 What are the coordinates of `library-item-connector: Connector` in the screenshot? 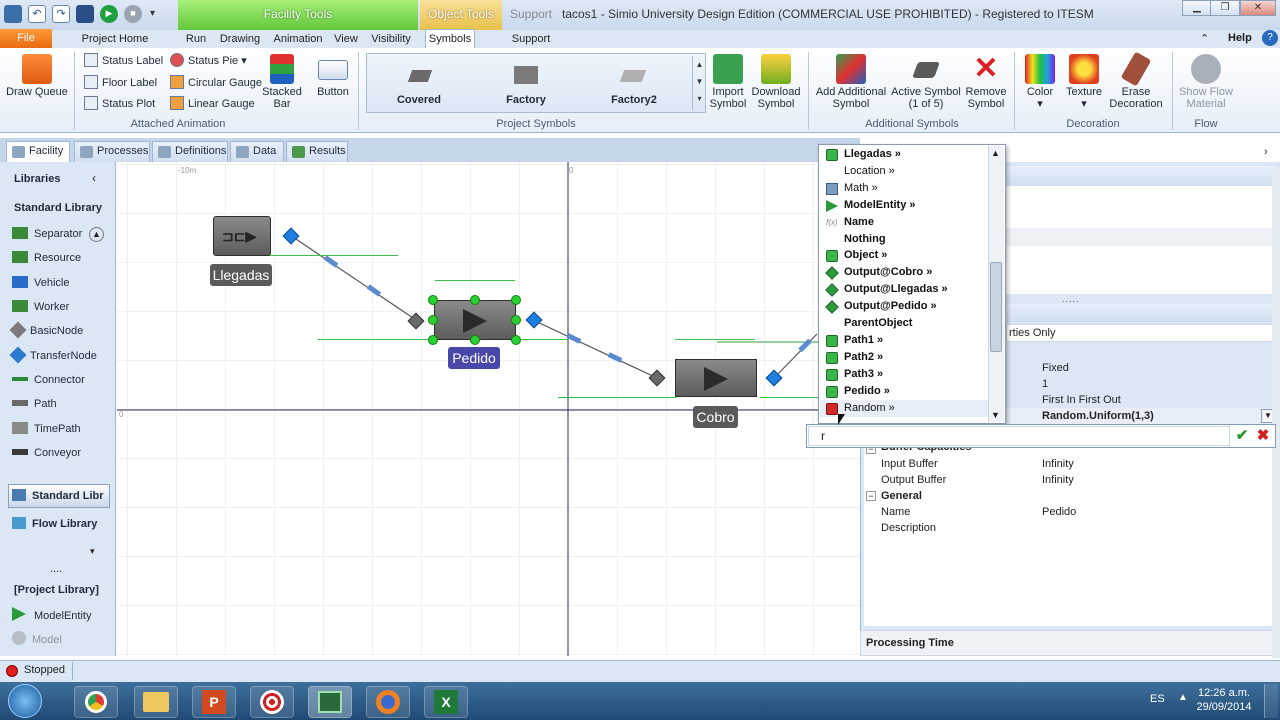 It's located at (48, 380).